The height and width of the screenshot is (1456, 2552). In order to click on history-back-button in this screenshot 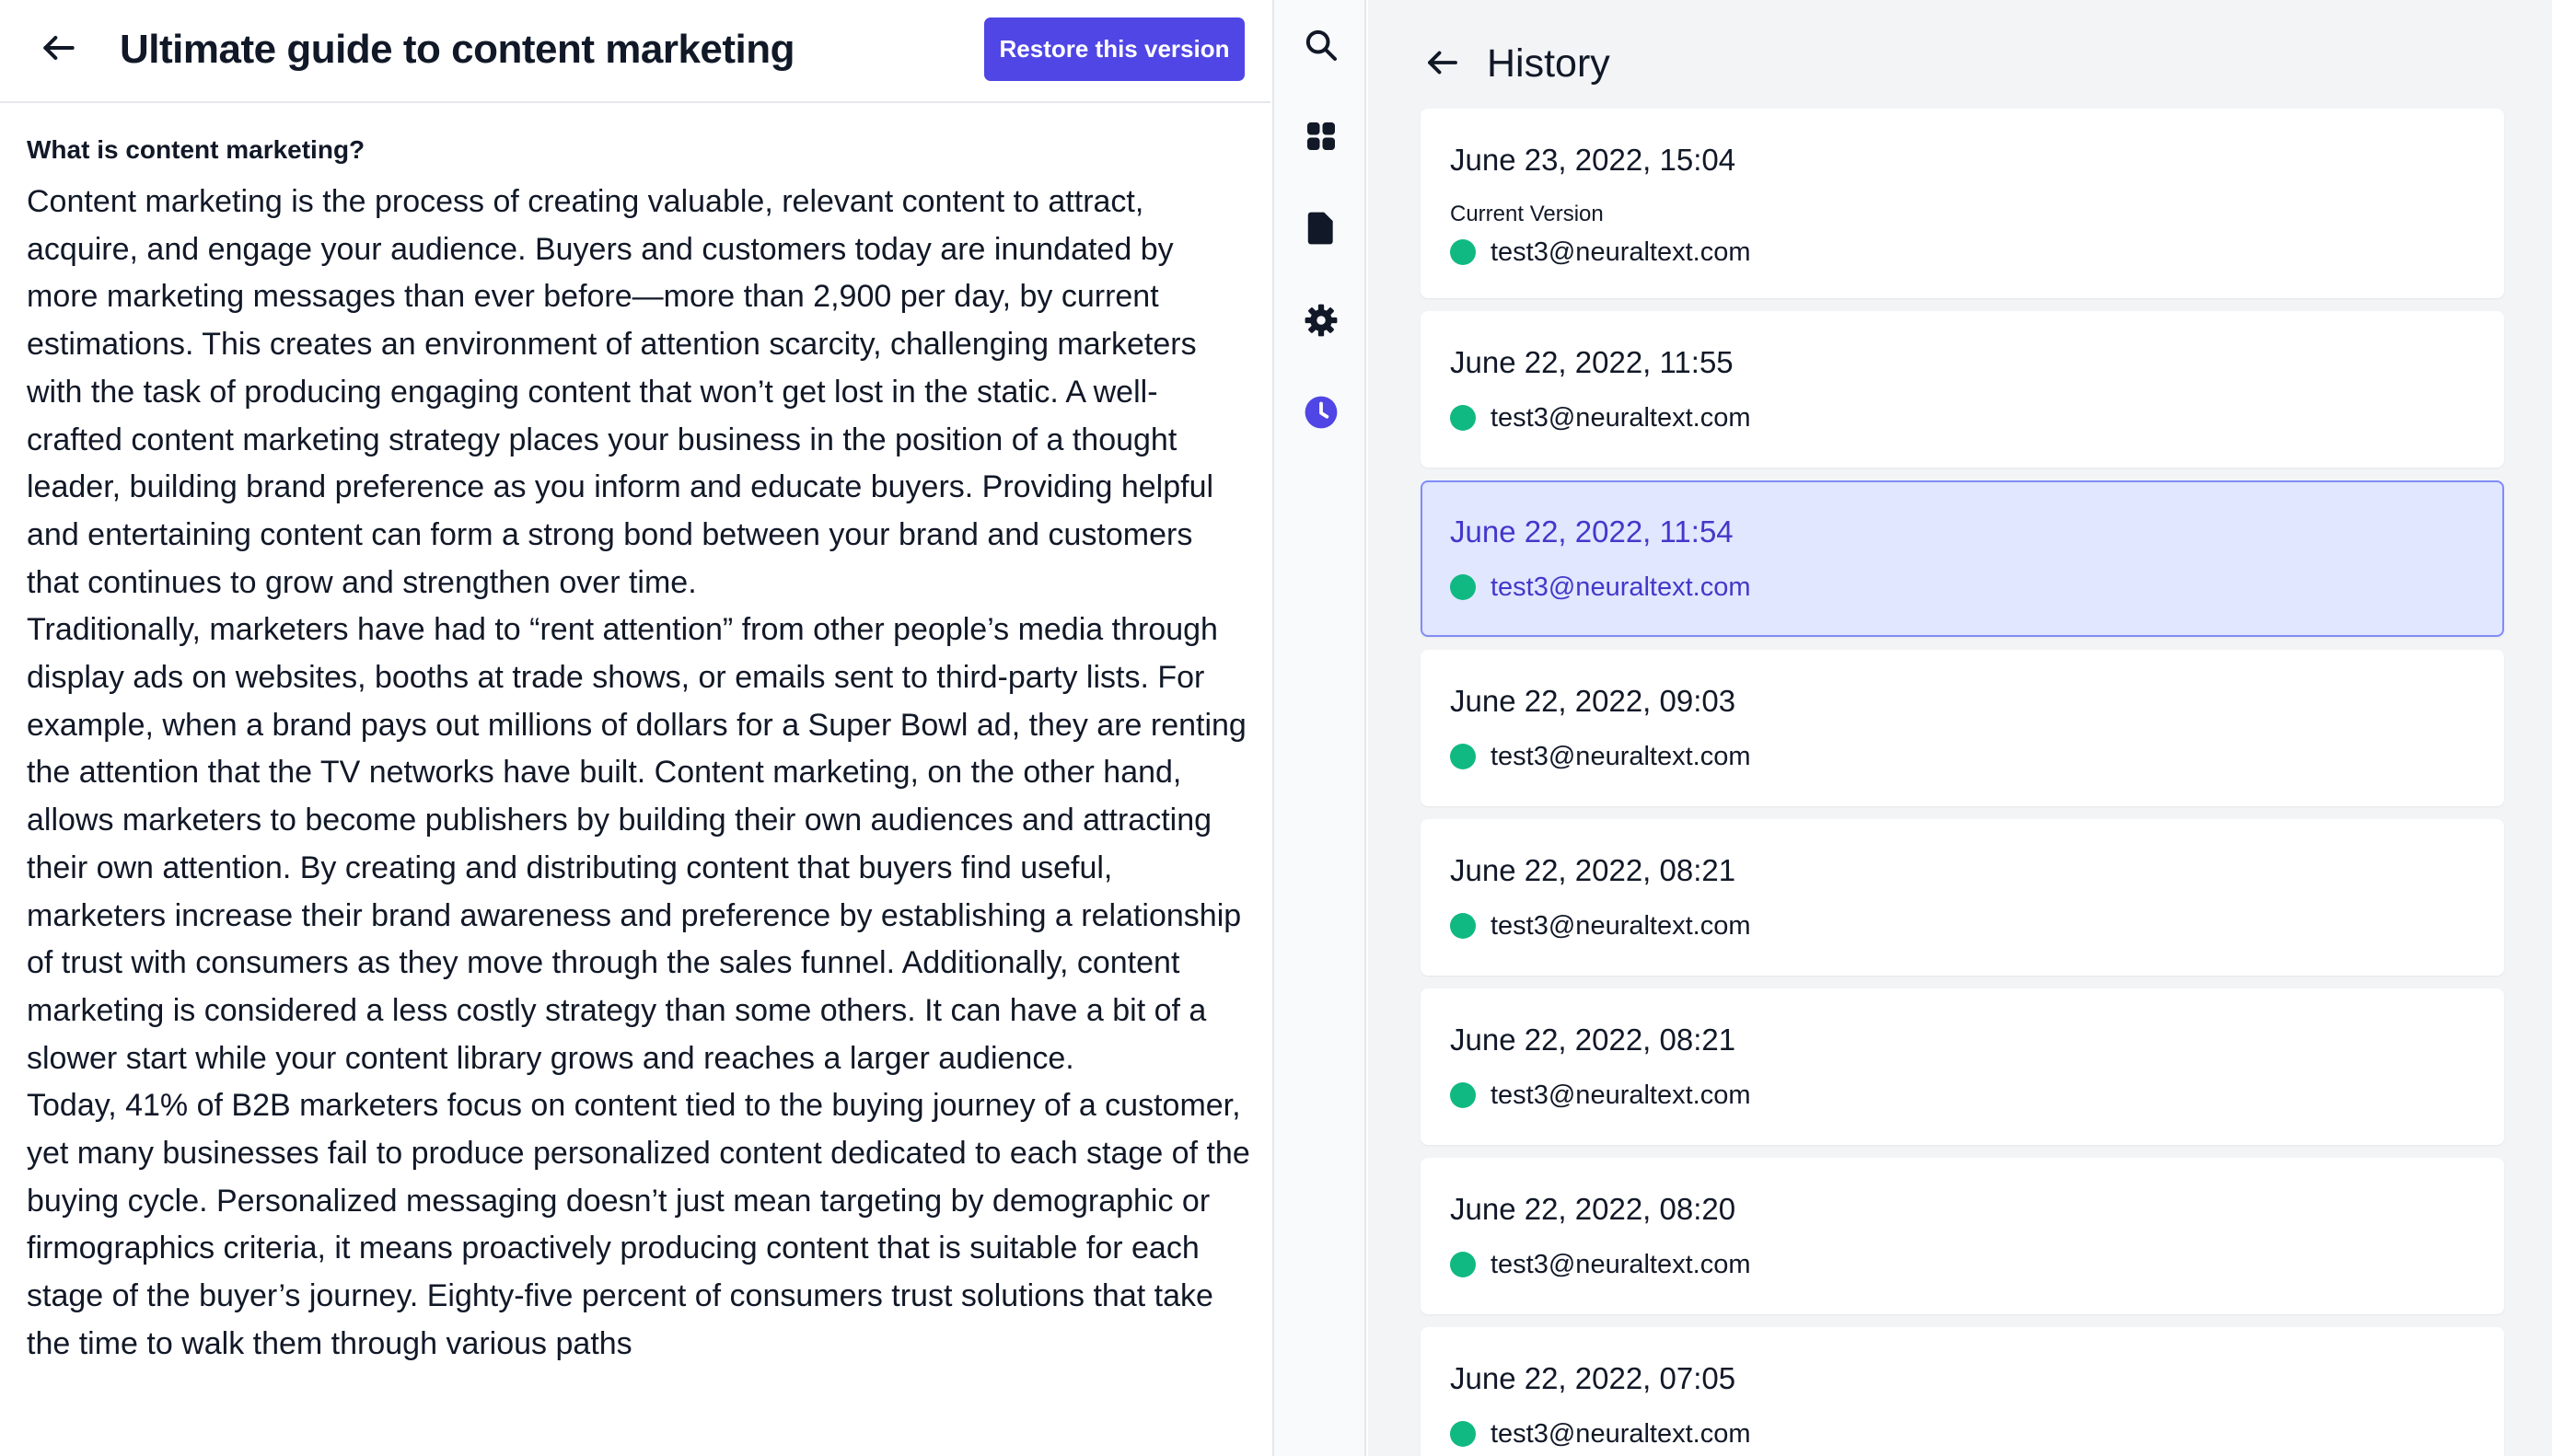, I will do `click(1443, 62)`.